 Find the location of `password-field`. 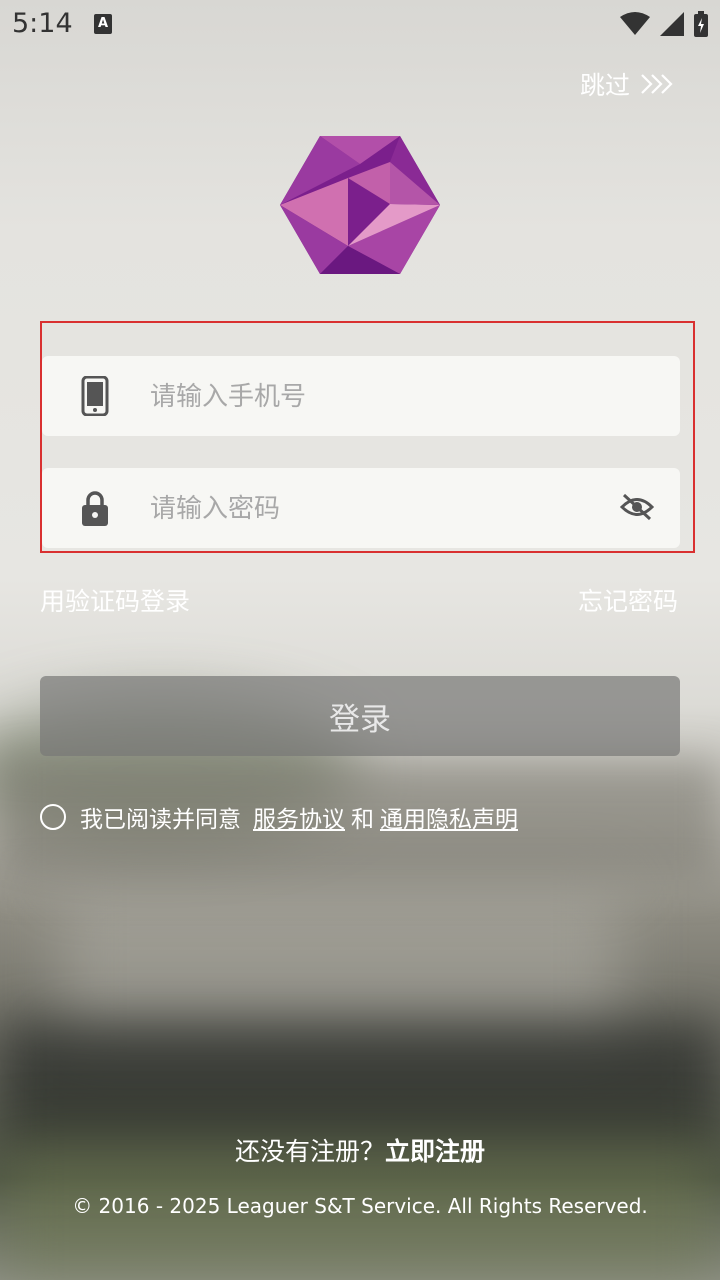

password-field is located at coordinates (361, 509).